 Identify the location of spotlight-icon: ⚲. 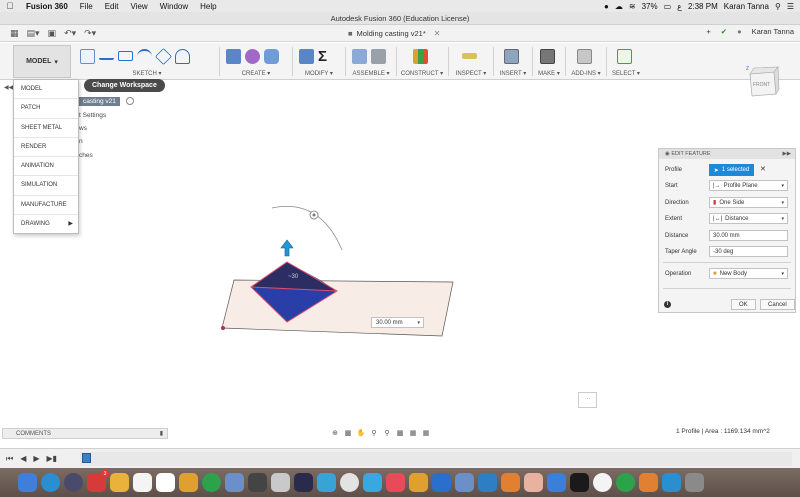
(778, 6).